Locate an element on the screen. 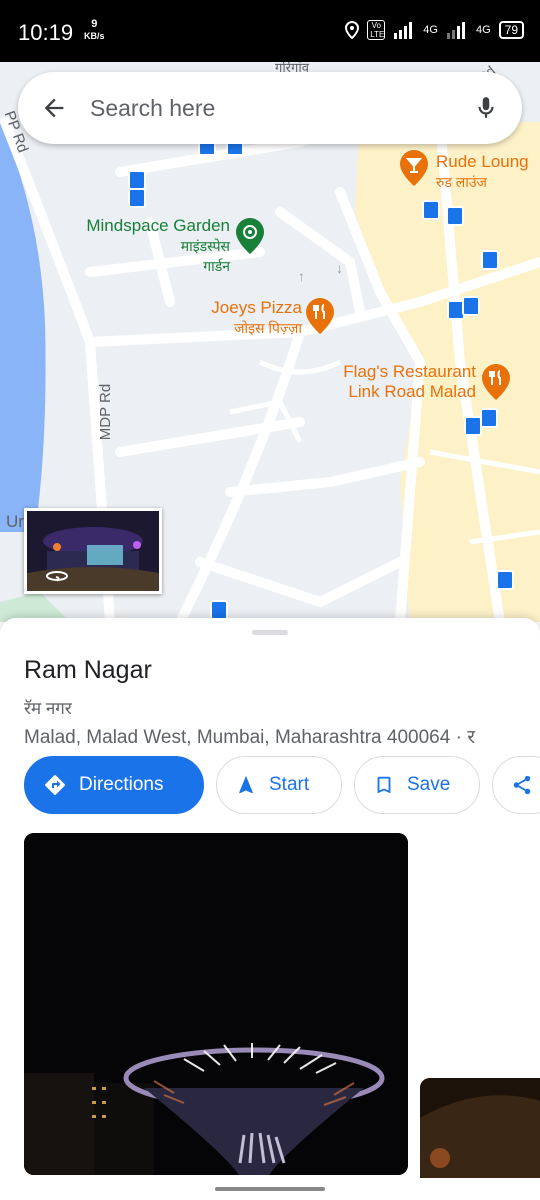 This screenshot has height=1200, width=540. search-input: Search here is located at coordinates (270, 108).